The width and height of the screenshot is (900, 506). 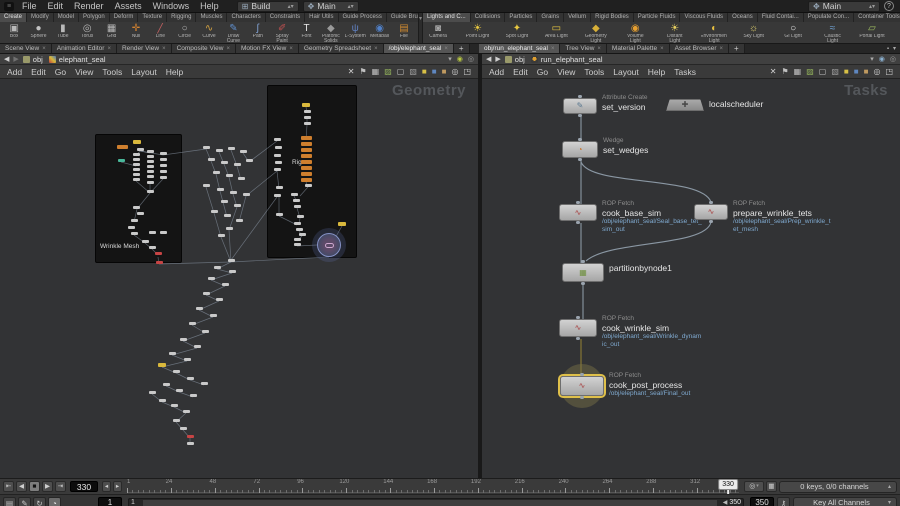 What do you see at coordinates (699, 48) in the screenshot?
I see `pane-tab-asset-browser: Asset Browser ×` at bounding box center [699, 48].